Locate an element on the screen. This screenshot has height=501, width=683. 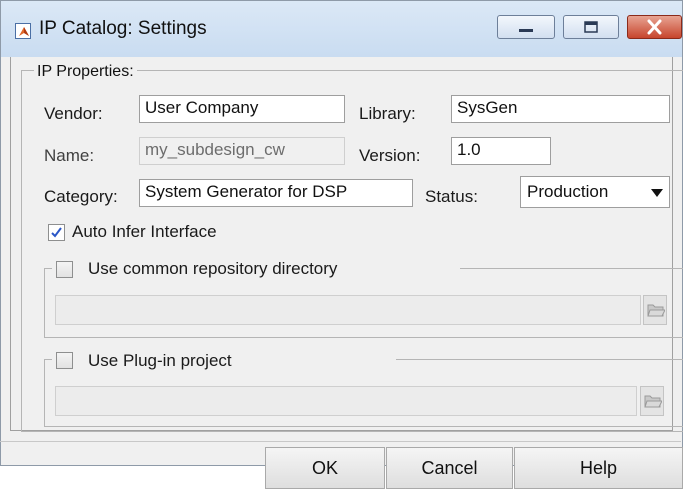
checkmark-icon is located at coordinates (56, 232).